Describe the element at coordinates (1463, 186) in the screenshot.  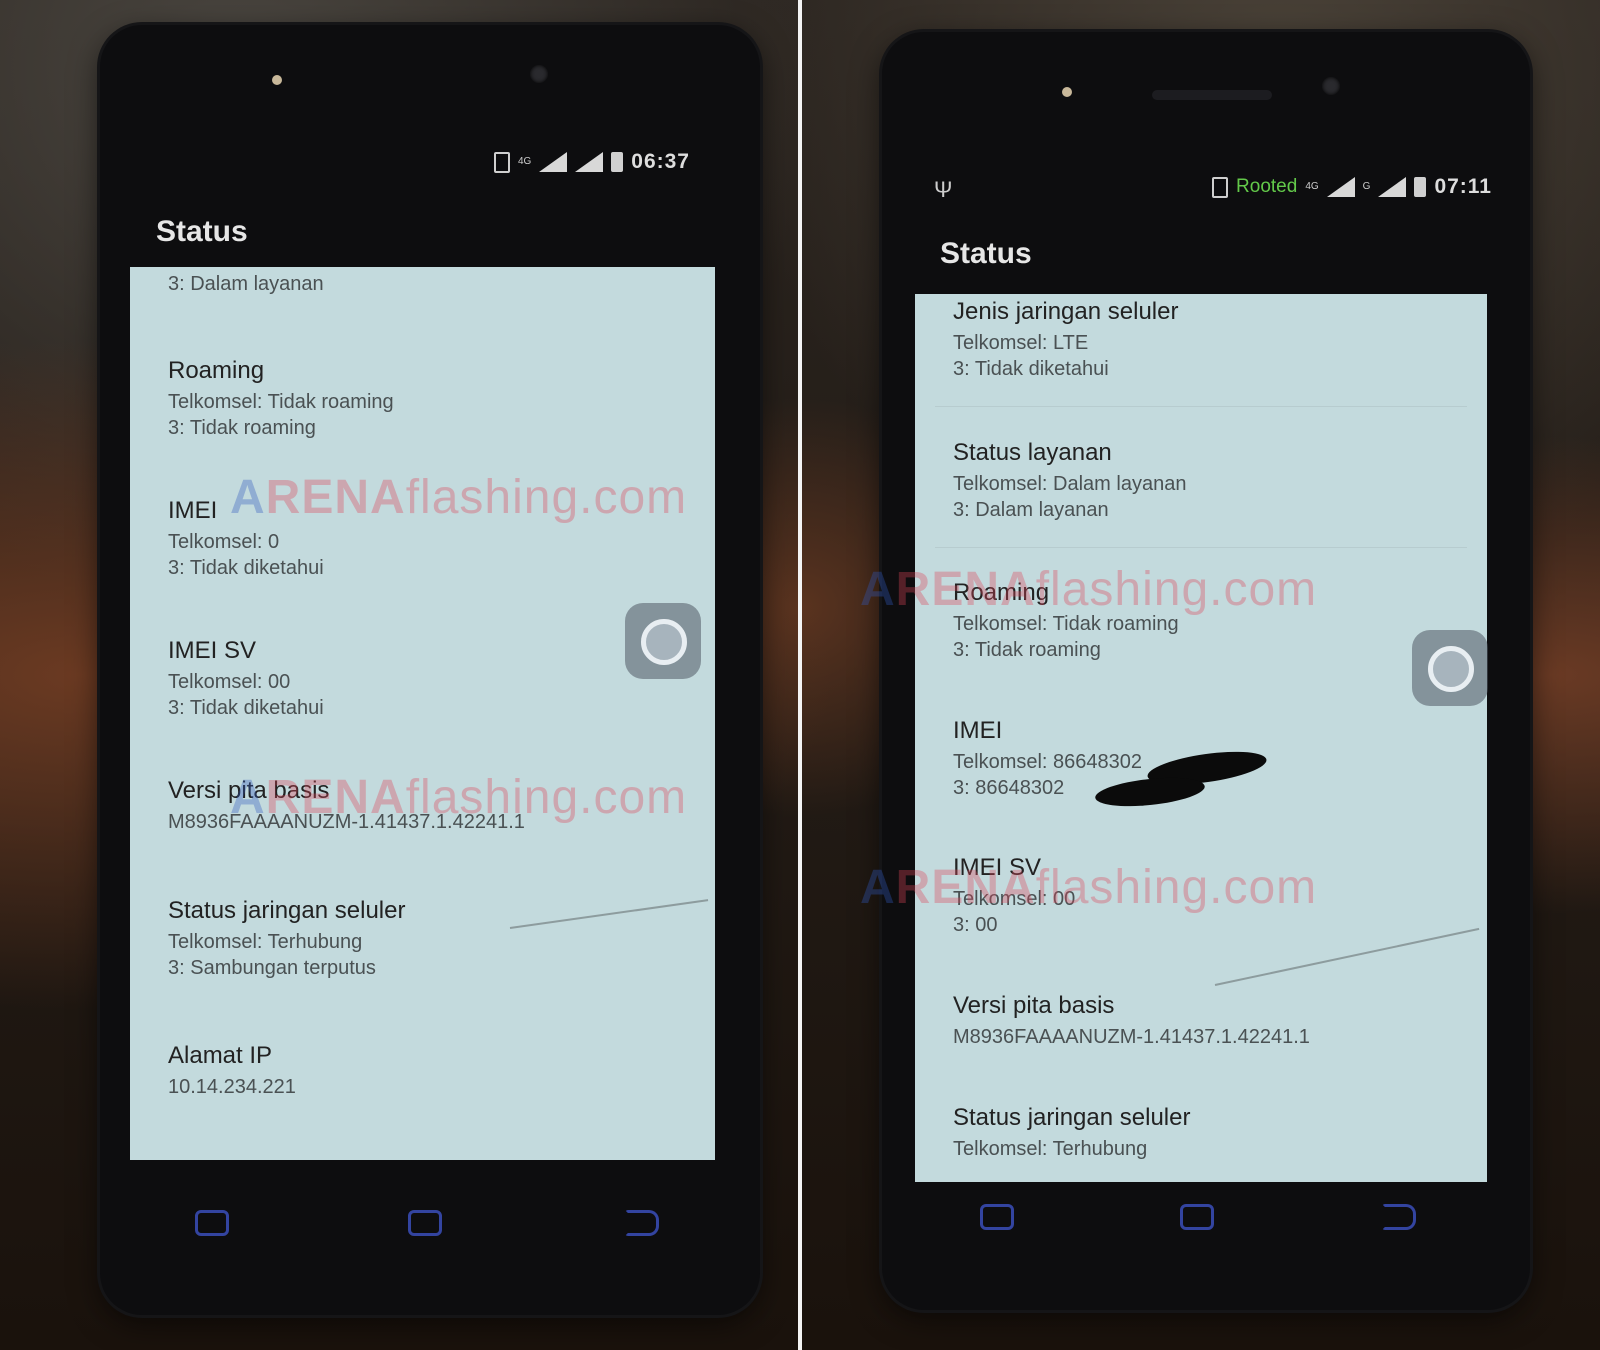
I see `clock: 07:11` at that location.